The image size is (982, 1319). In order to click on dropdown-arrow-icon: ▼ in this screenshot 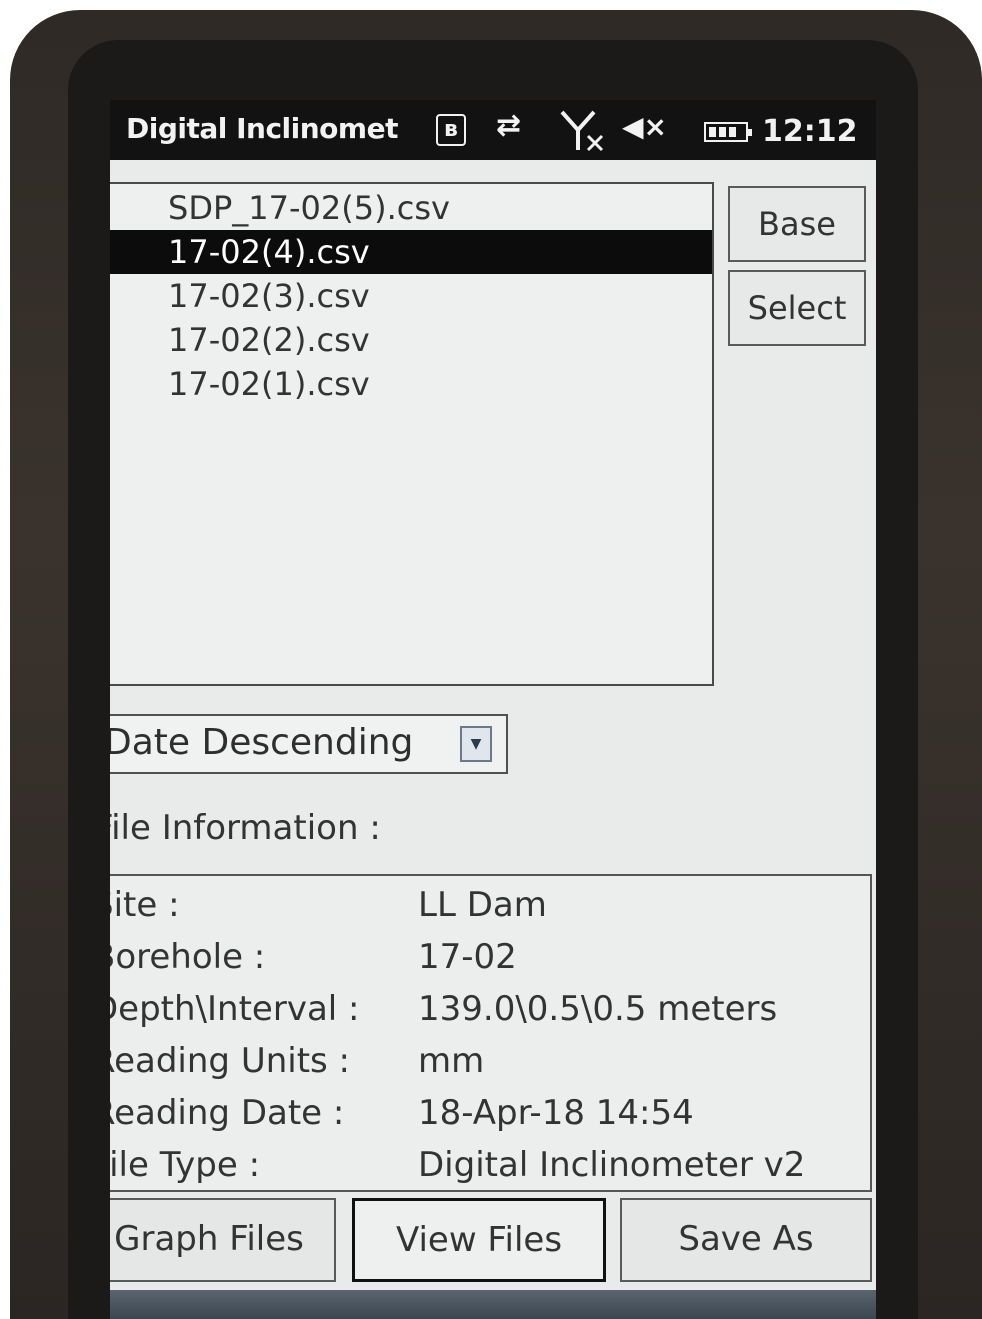, I will do `click(476, 744)`.